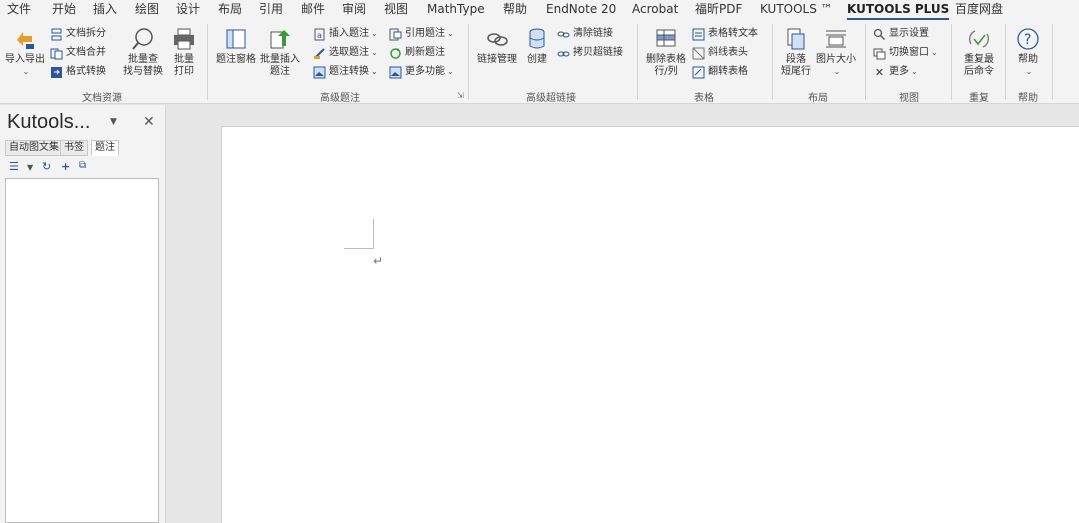  What do you see at coordinates (82, 165) in the screenshot?
I see `copy-icon: ⧉` at bounding box center [82, 165].